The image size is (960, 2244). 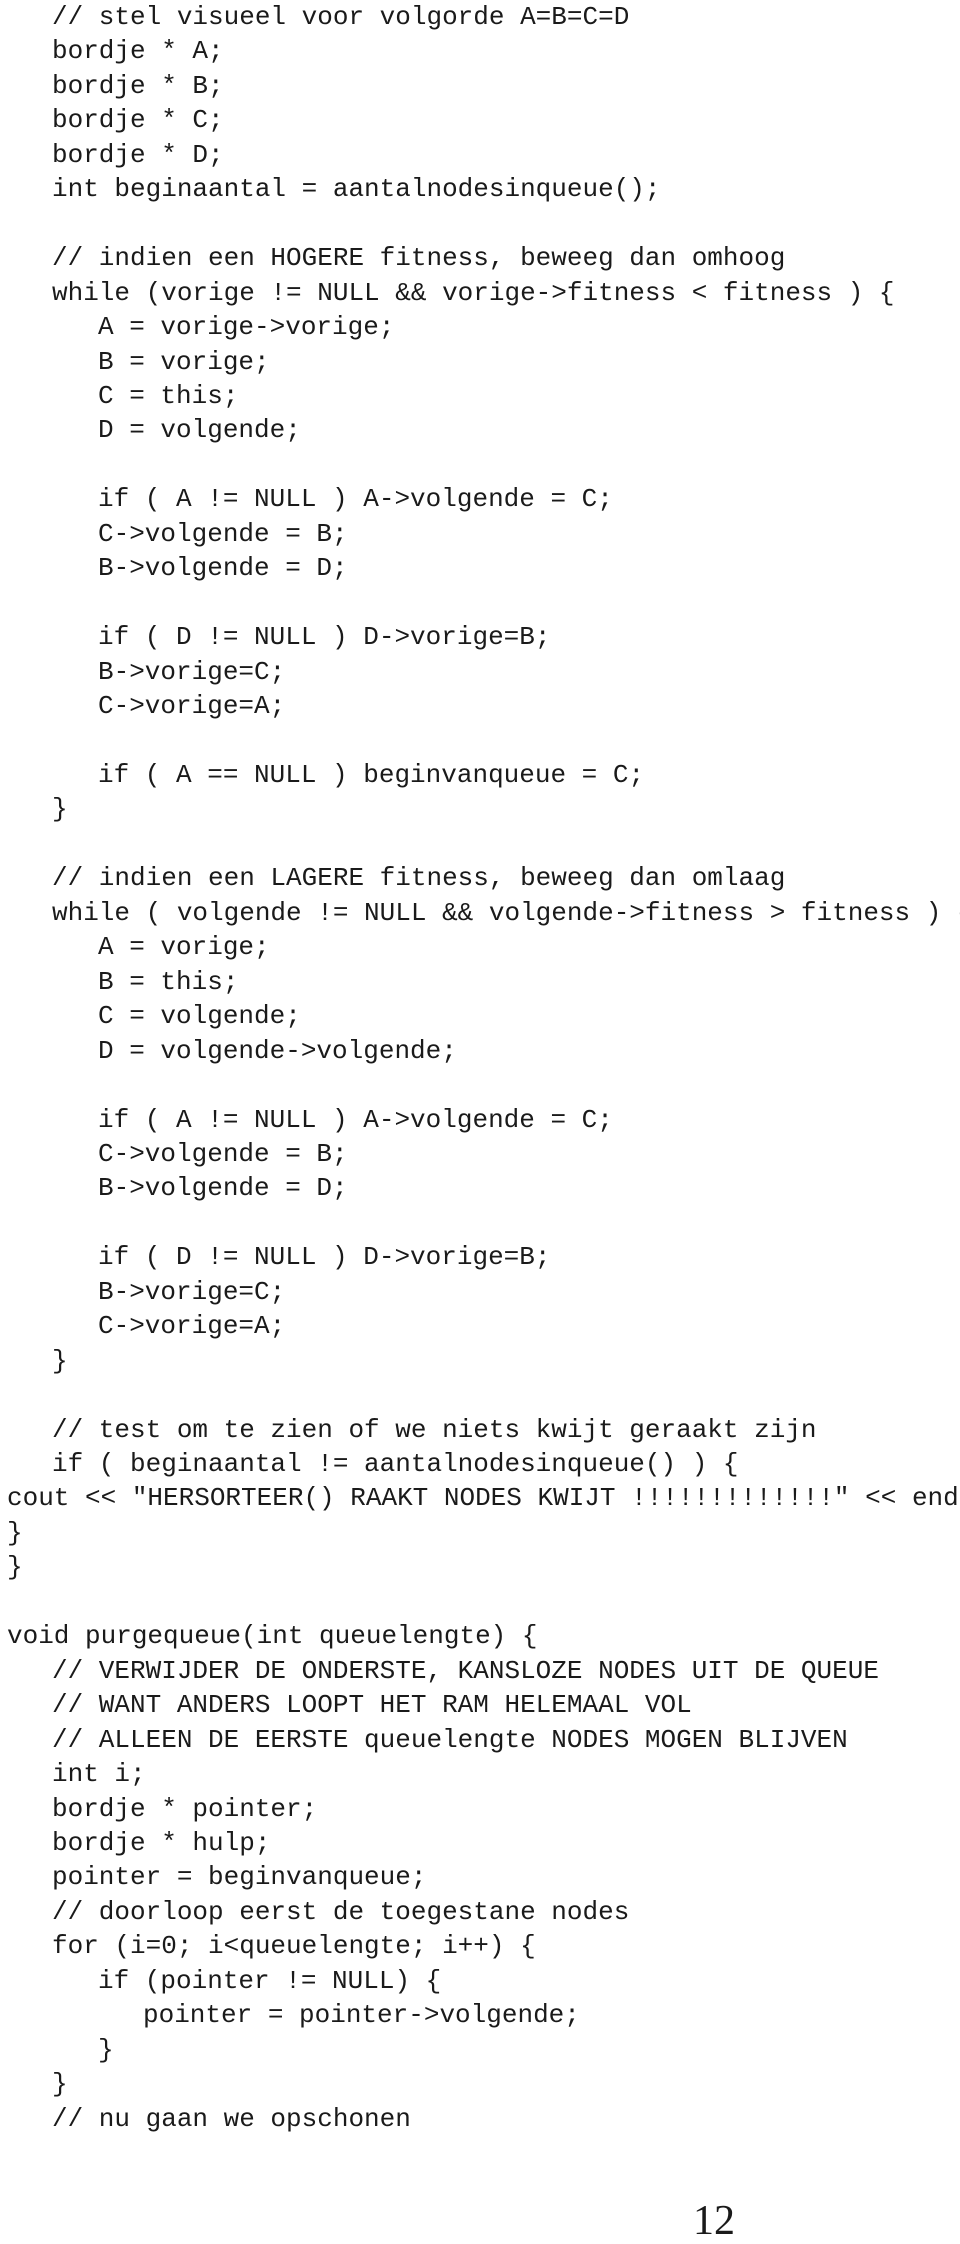 I want to click on code-line: C = this;, so click(x=168, y=395).